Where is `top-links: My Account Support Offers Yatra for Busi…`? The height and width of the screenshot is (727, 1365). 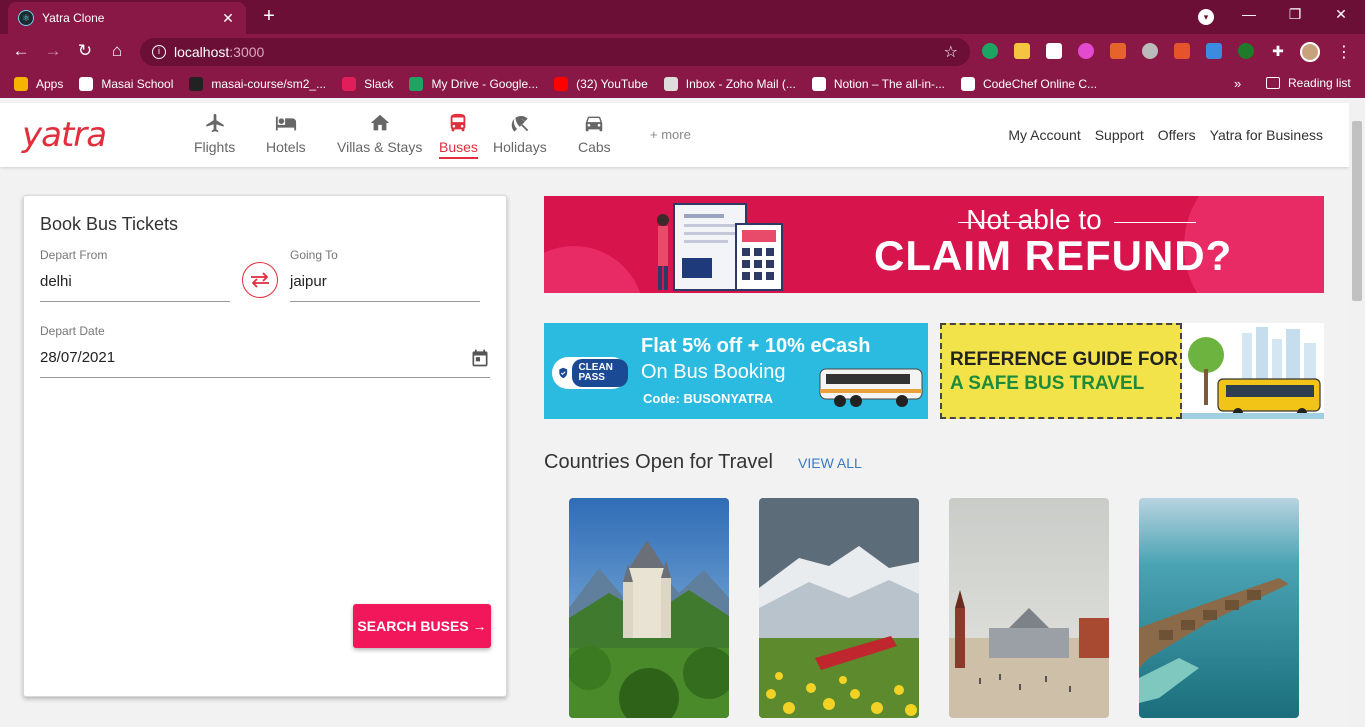 top-links: My Account Support Offers Yatra for Busi… is located at coordinates (1165, 135).